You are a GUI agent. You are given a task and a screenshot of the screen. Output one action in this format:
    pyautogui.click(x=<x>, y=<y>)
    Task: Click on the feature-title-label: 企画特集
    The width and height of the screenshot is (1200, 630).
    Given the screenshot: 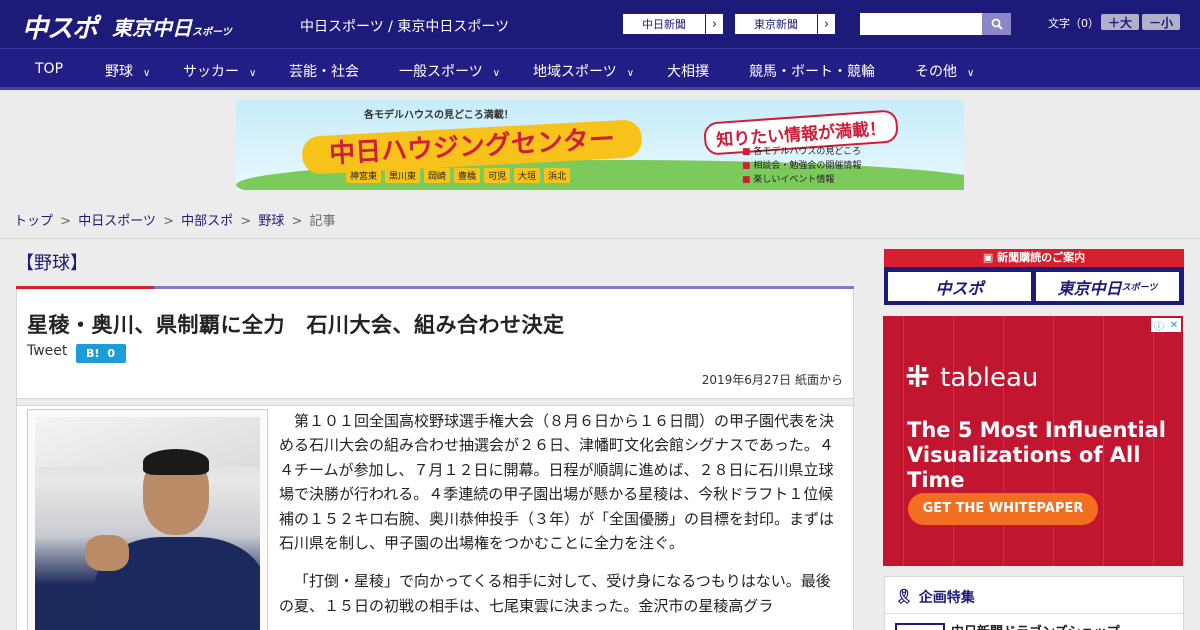 What is the action you would take?
    pyautogui.click(x=946, y=598)
    